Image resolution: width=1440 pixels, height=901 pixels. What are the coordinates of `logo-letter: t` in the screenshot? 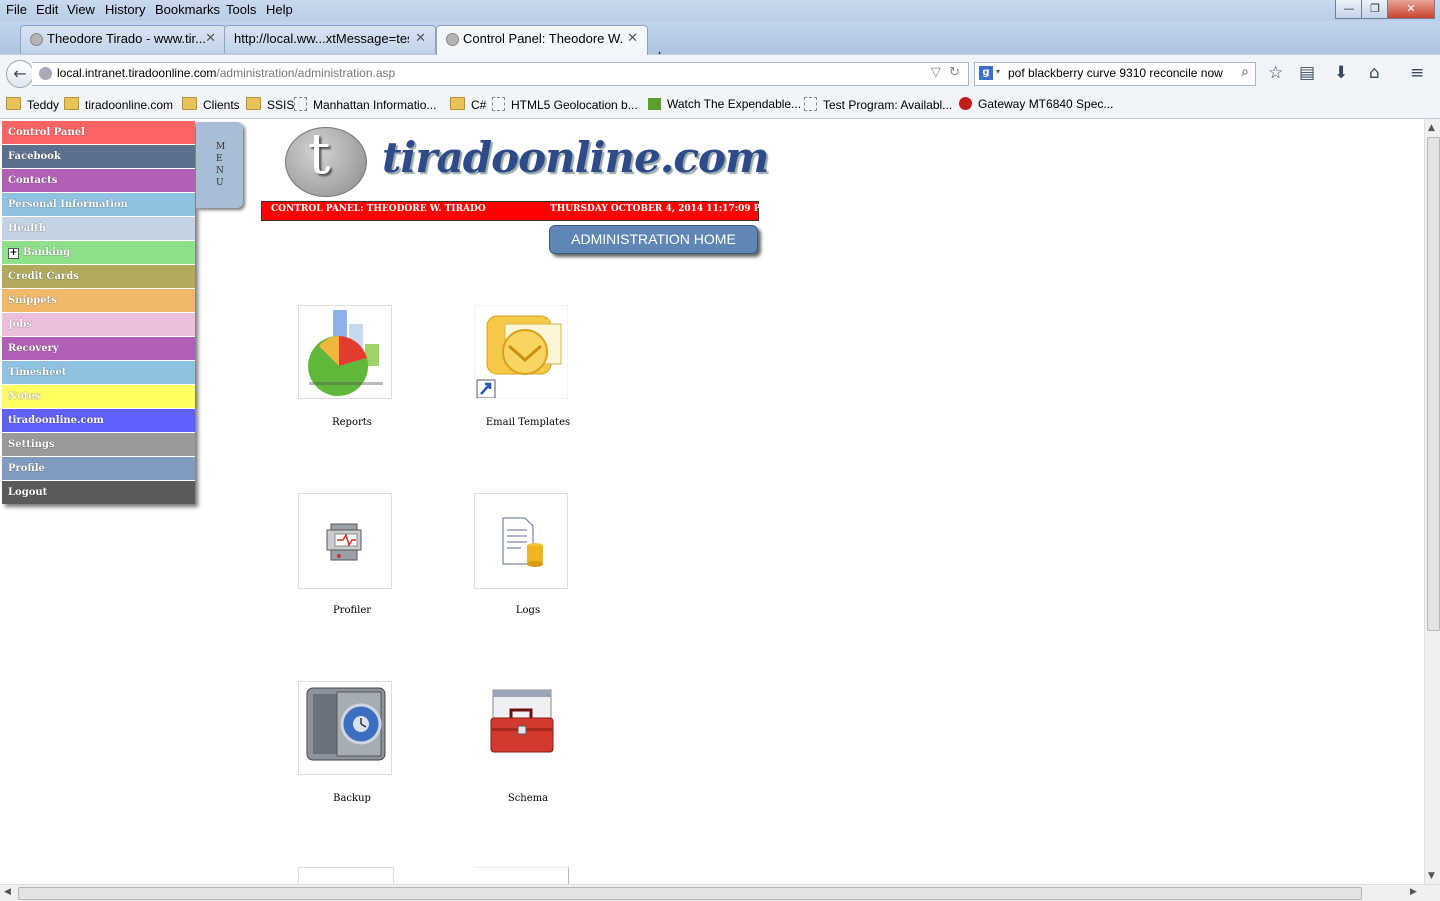 It's located at (319, 154).